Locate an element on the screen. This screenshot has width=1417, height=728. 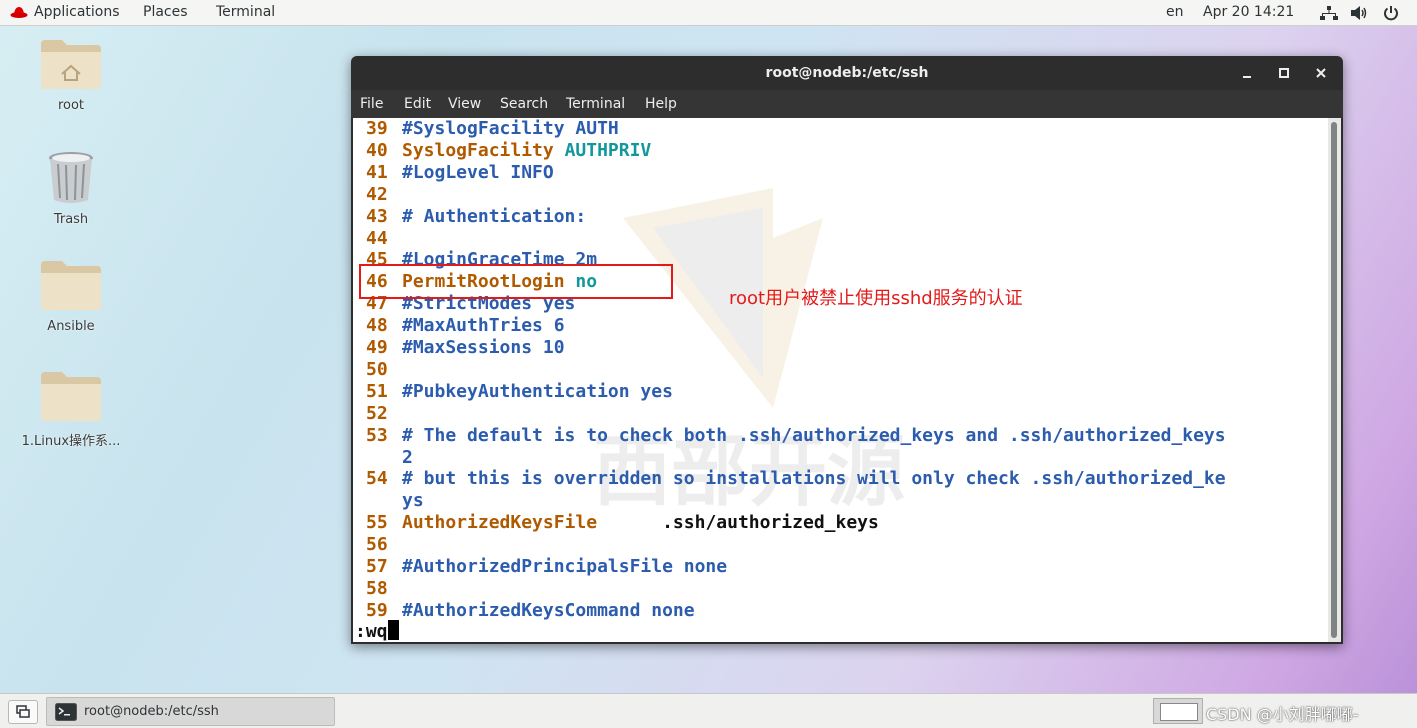
editor-line: 44 is located at coordinates (384, 239).